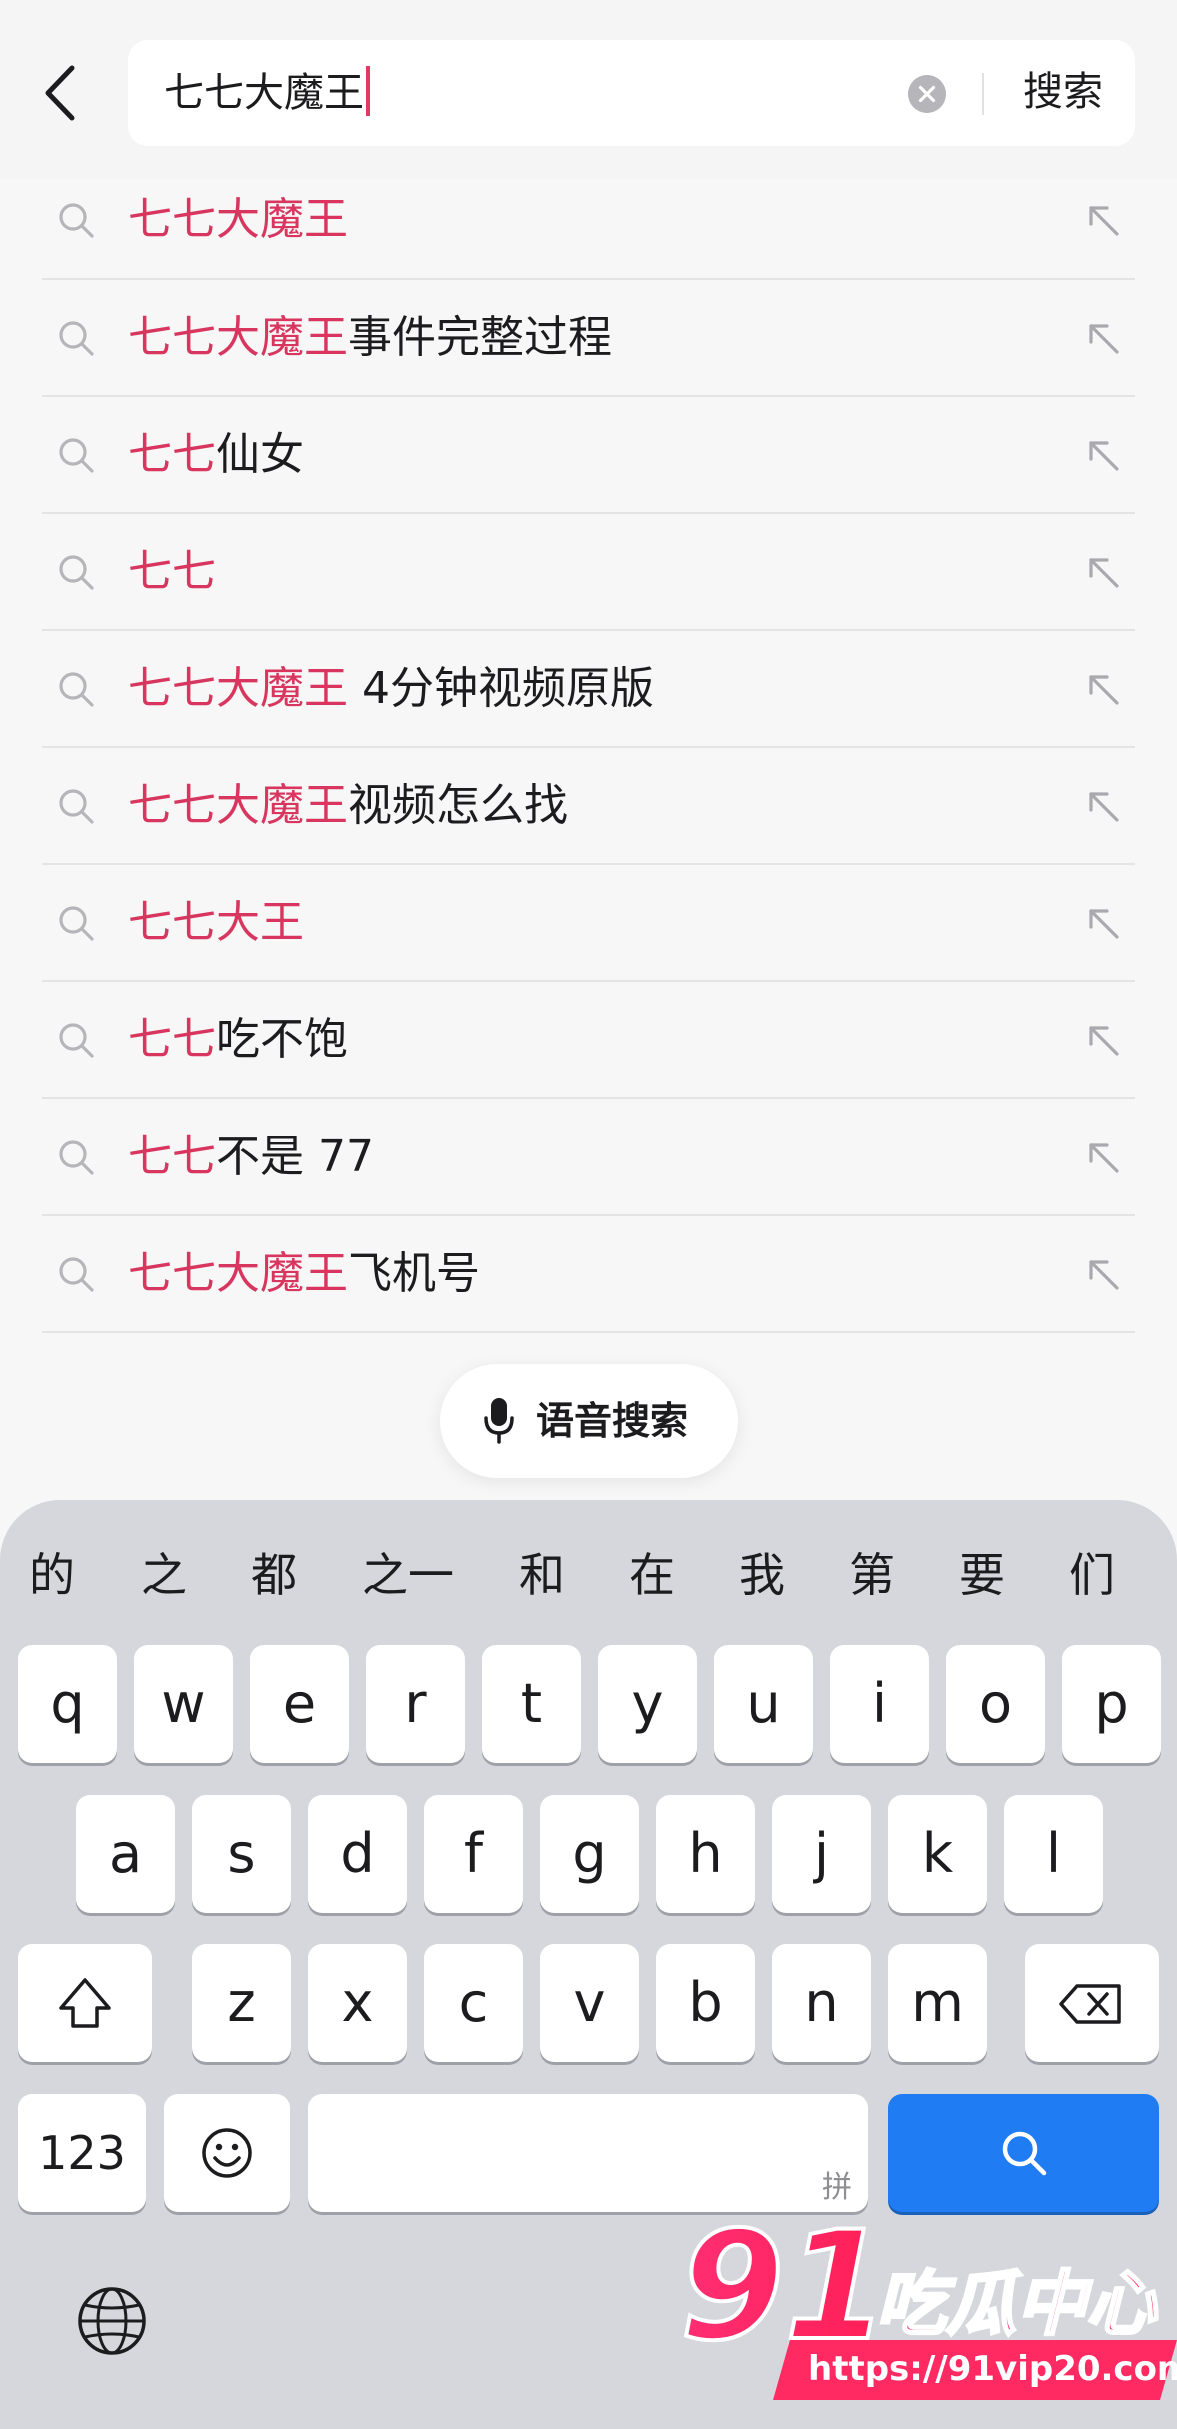 The width and height of the screenshot is (1177, 2429). What do you see at coordinates (357, 2003) in the screenshot?
I see `key-x: x` at bounding box center [357, 2003].